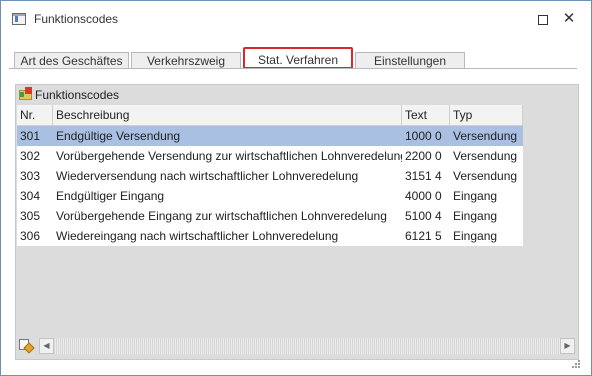  I want to click on horizontal-scrollbar: ◀ ▶, so click(307, 346).